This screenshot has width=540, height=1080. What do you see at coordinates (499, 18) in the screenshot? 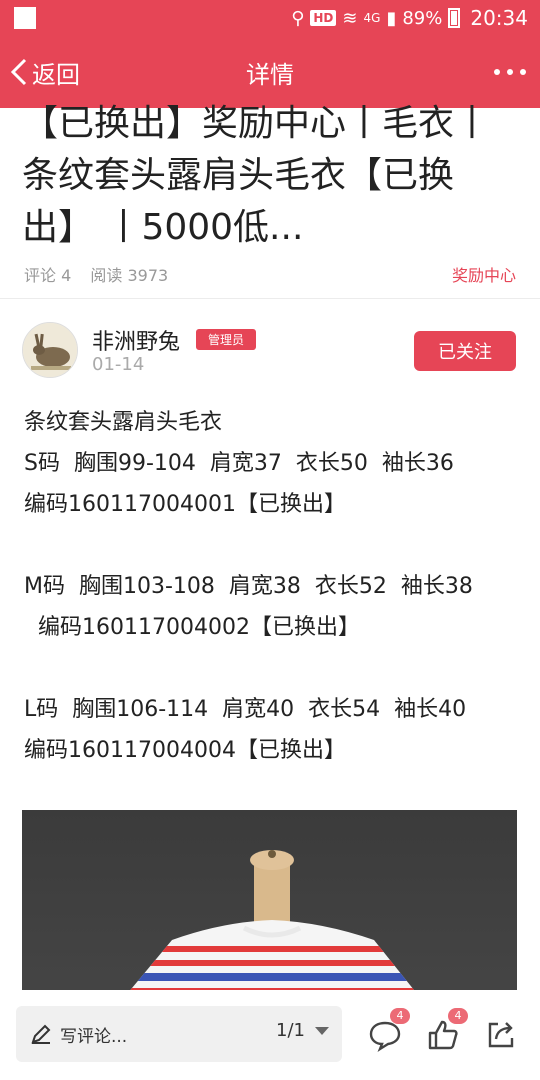
I see `clock: 20:34` at bounding box center [499, 18].